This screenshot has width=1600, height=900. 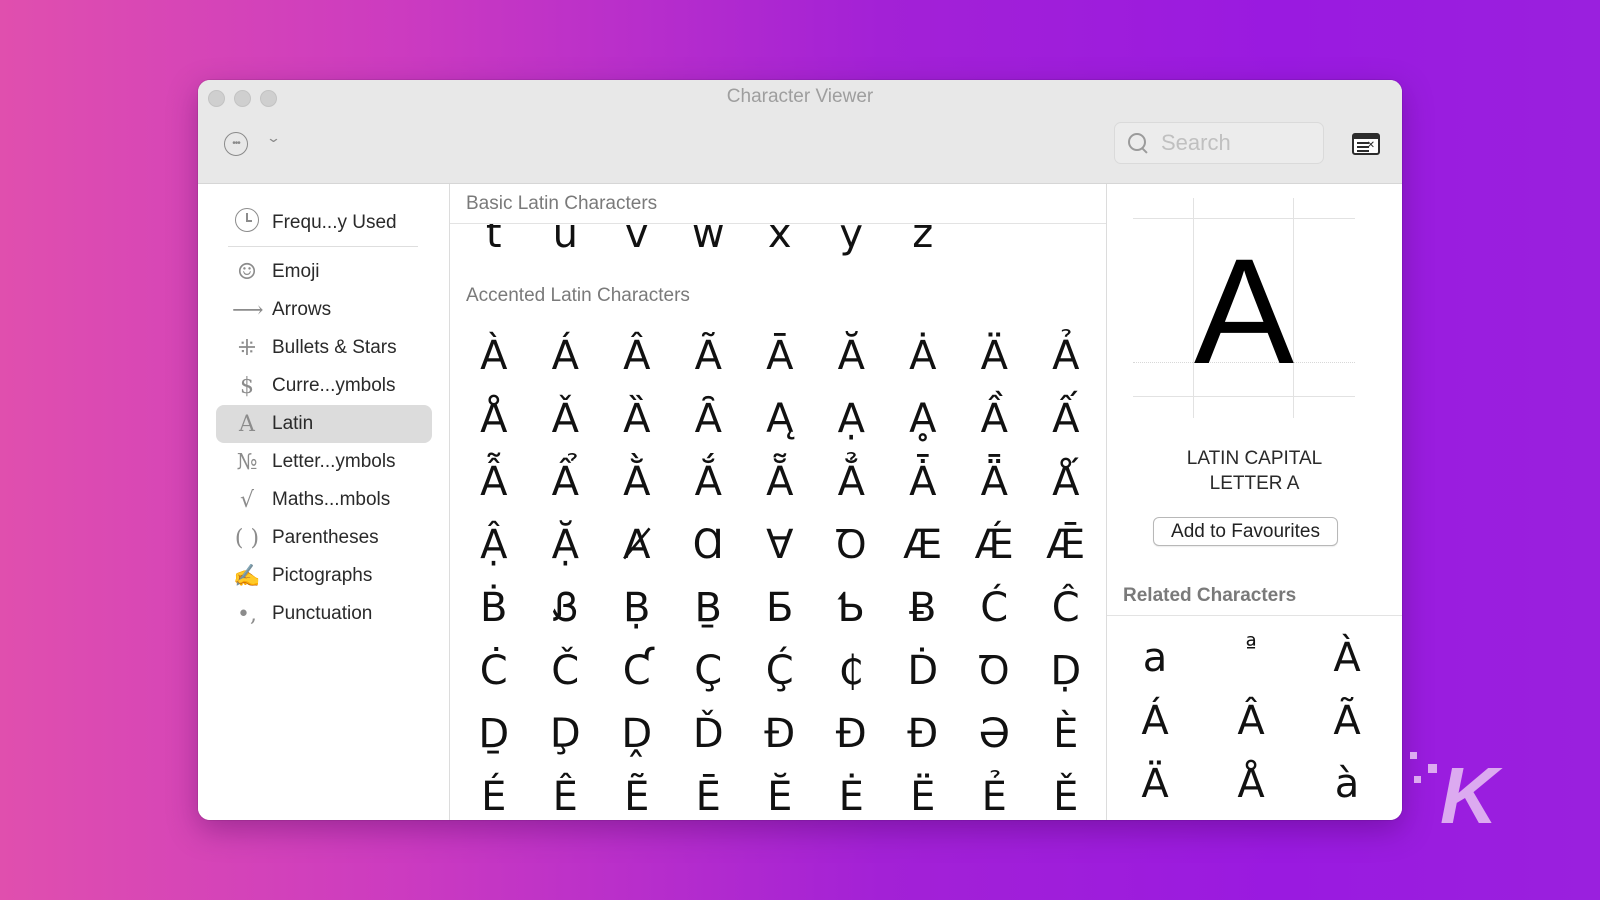 I want to click on character-viewer-window-icon: ✕, so click(x=1366, y=144).